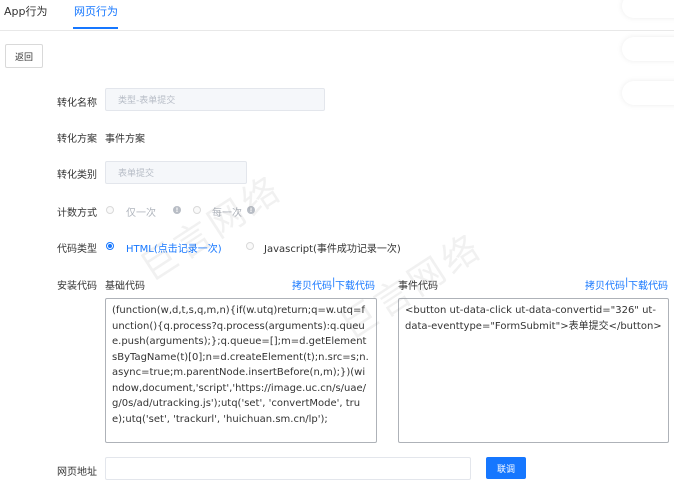  I want to click on conversion-name-input: 类型-表单提交, so click(215, 99).